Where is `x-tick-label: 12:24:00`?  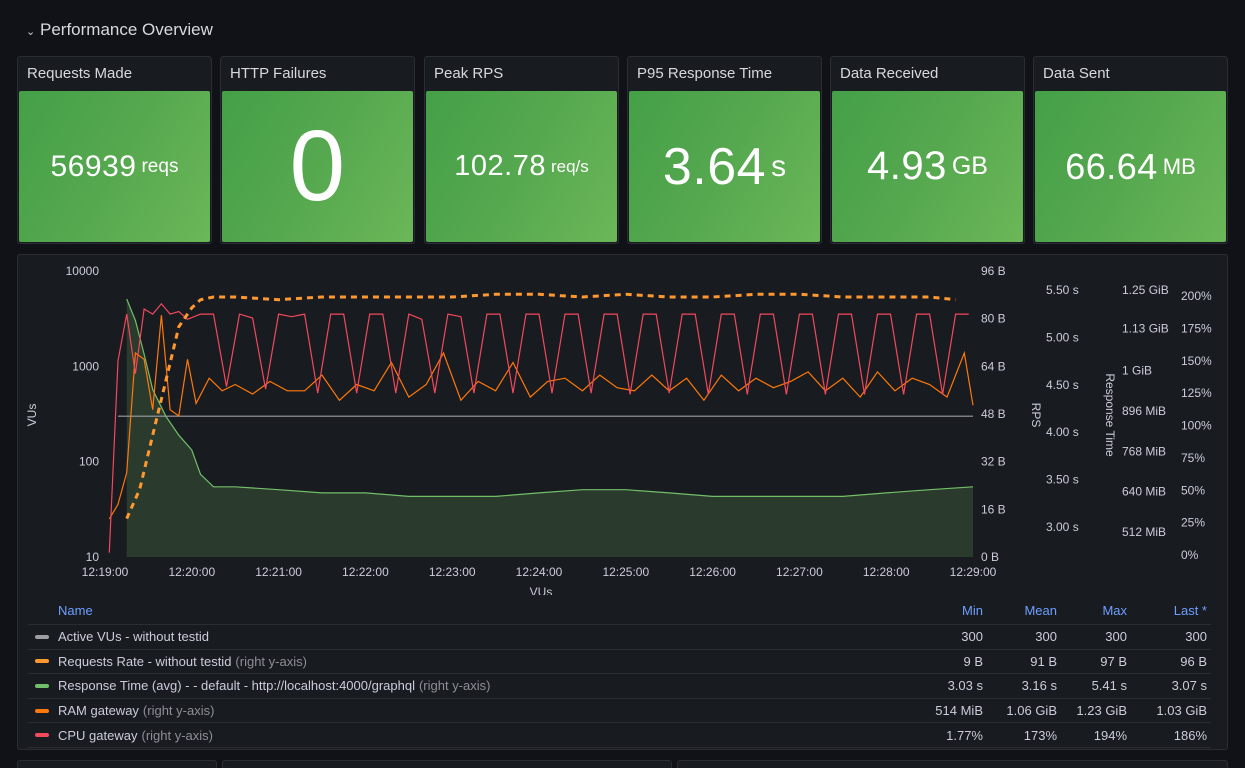
x-tick-label: 12:24:00 is located at coordinates (539, 572).